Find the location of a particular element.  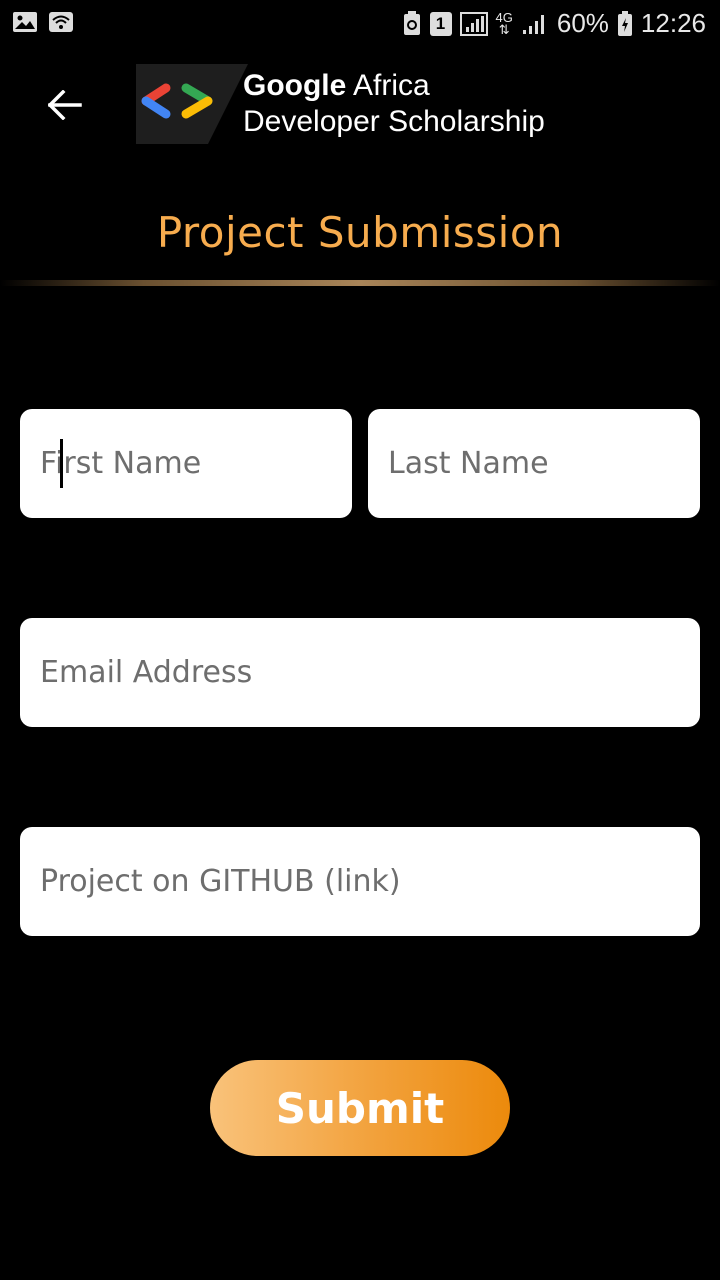

sync-icon is located at coordinates (411, 22).